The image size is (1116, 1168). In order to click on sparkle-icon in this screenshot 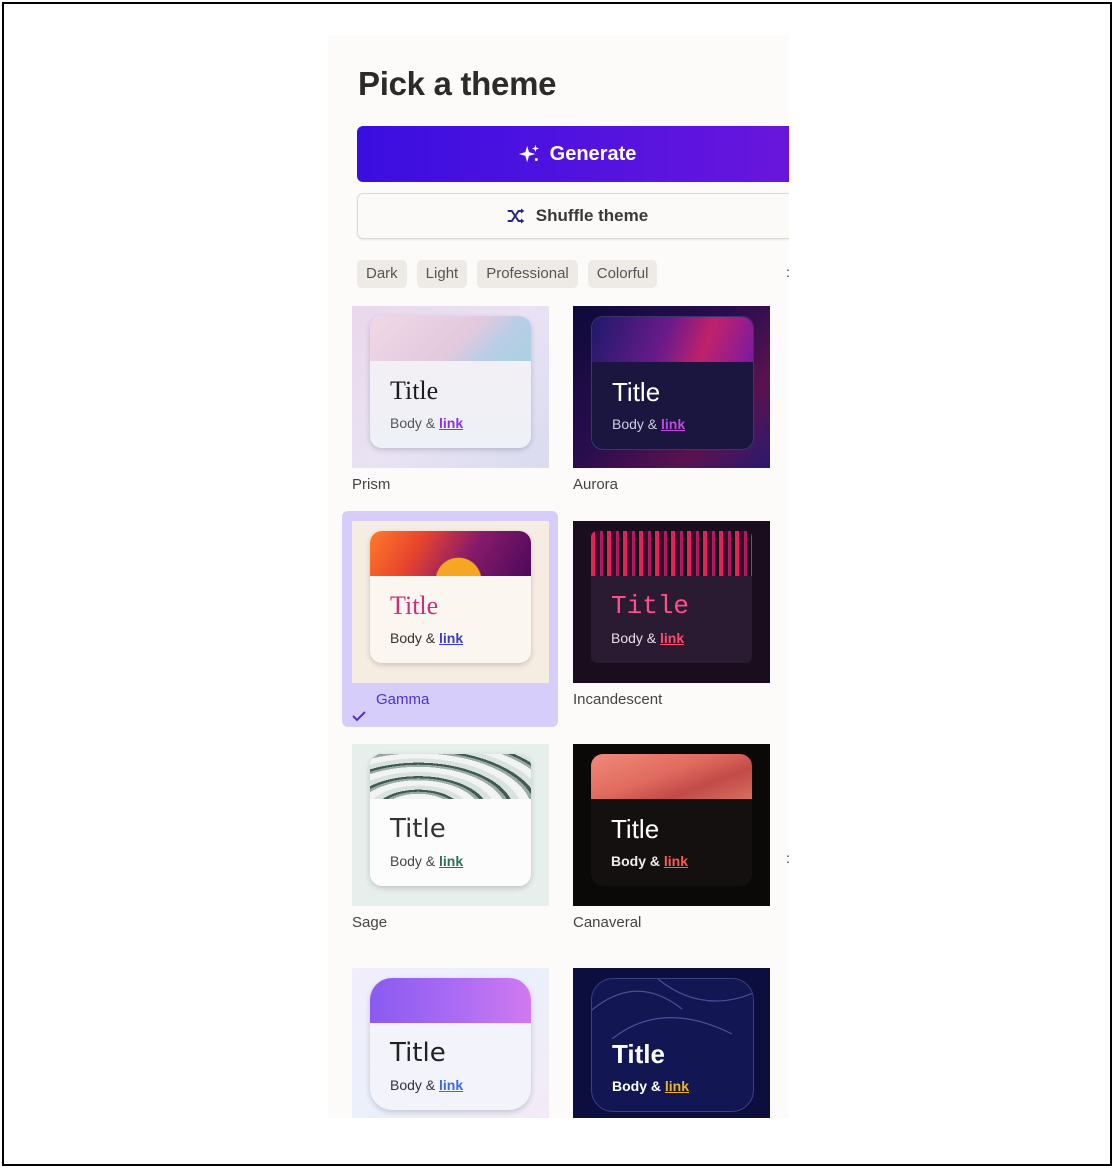, I will do `click(528, 153)`.